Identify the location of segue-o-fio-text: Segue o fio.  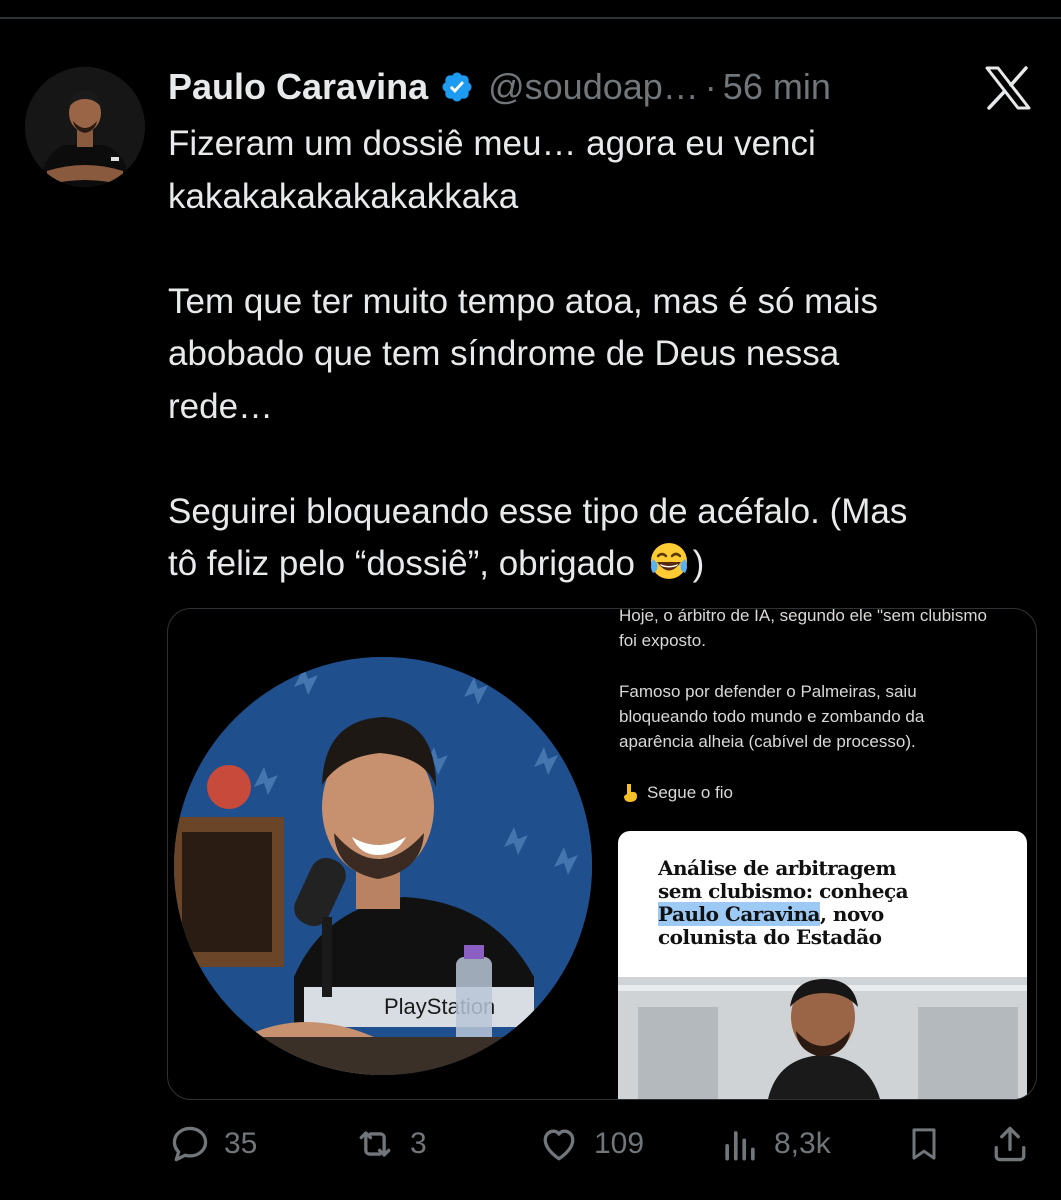
(690, 792).